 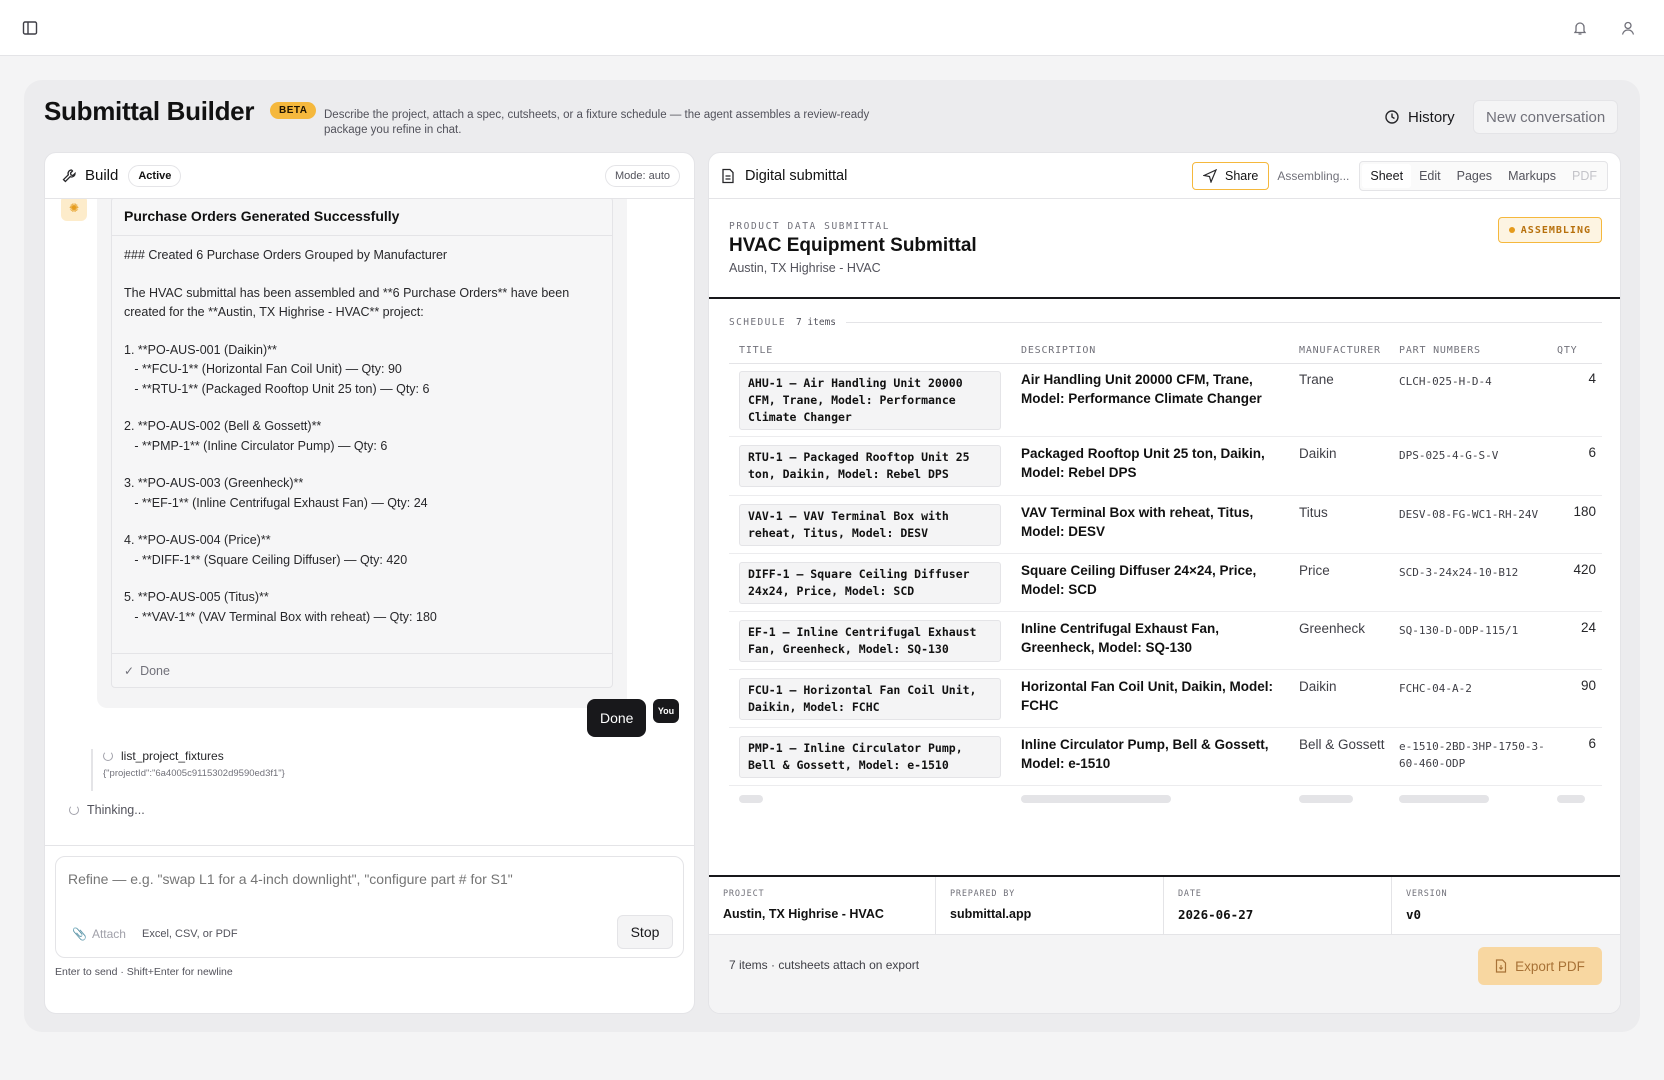 What do you see at coordinates (79, 934) in the screenshot?
I see `paperclip-icon: 📎` at bounding box center [79, 934].